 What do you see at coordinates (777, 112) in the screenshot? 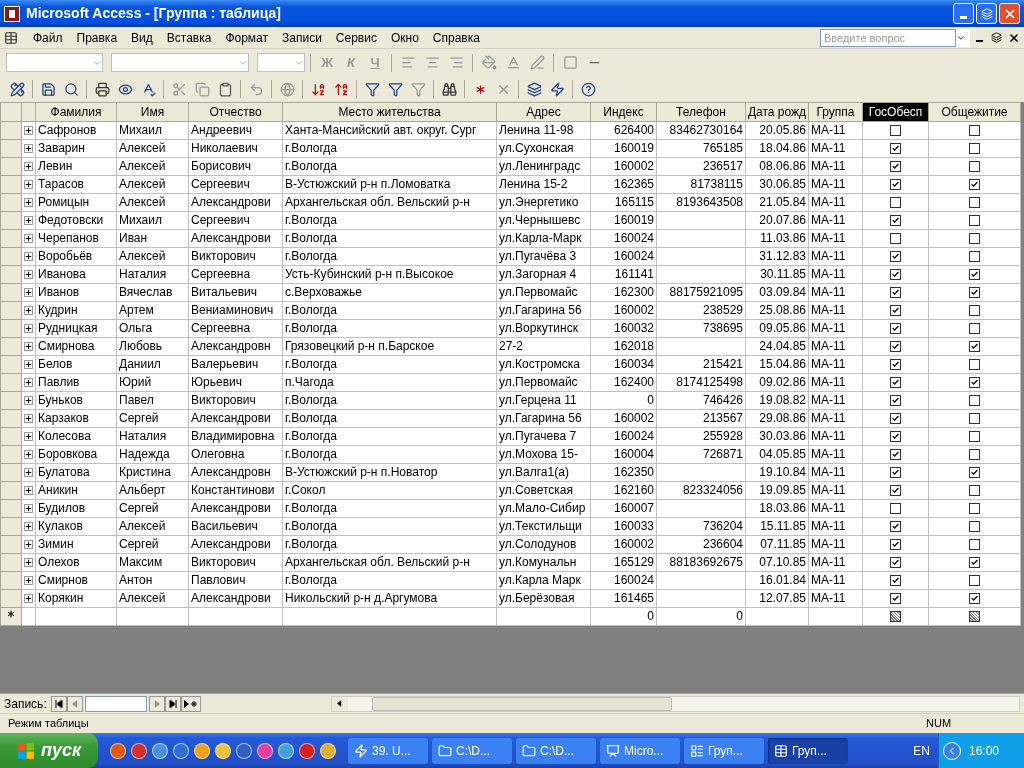
I see `column-header: Дата рожд` at bounding box center [777, 112].